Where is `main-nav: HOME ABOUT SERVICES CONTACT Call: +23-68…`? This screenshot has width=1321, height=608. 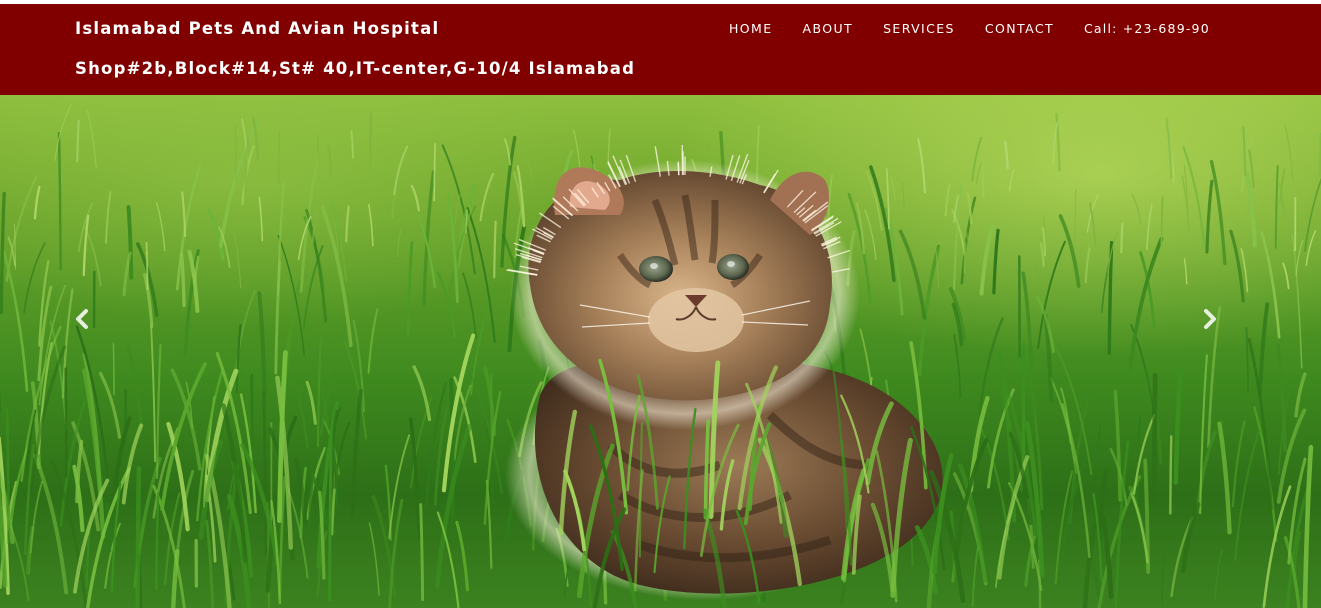
main-nav: HOME ABOUT SERVICES CONTACT Call: +23-68… is located at coordinates (969, 29).